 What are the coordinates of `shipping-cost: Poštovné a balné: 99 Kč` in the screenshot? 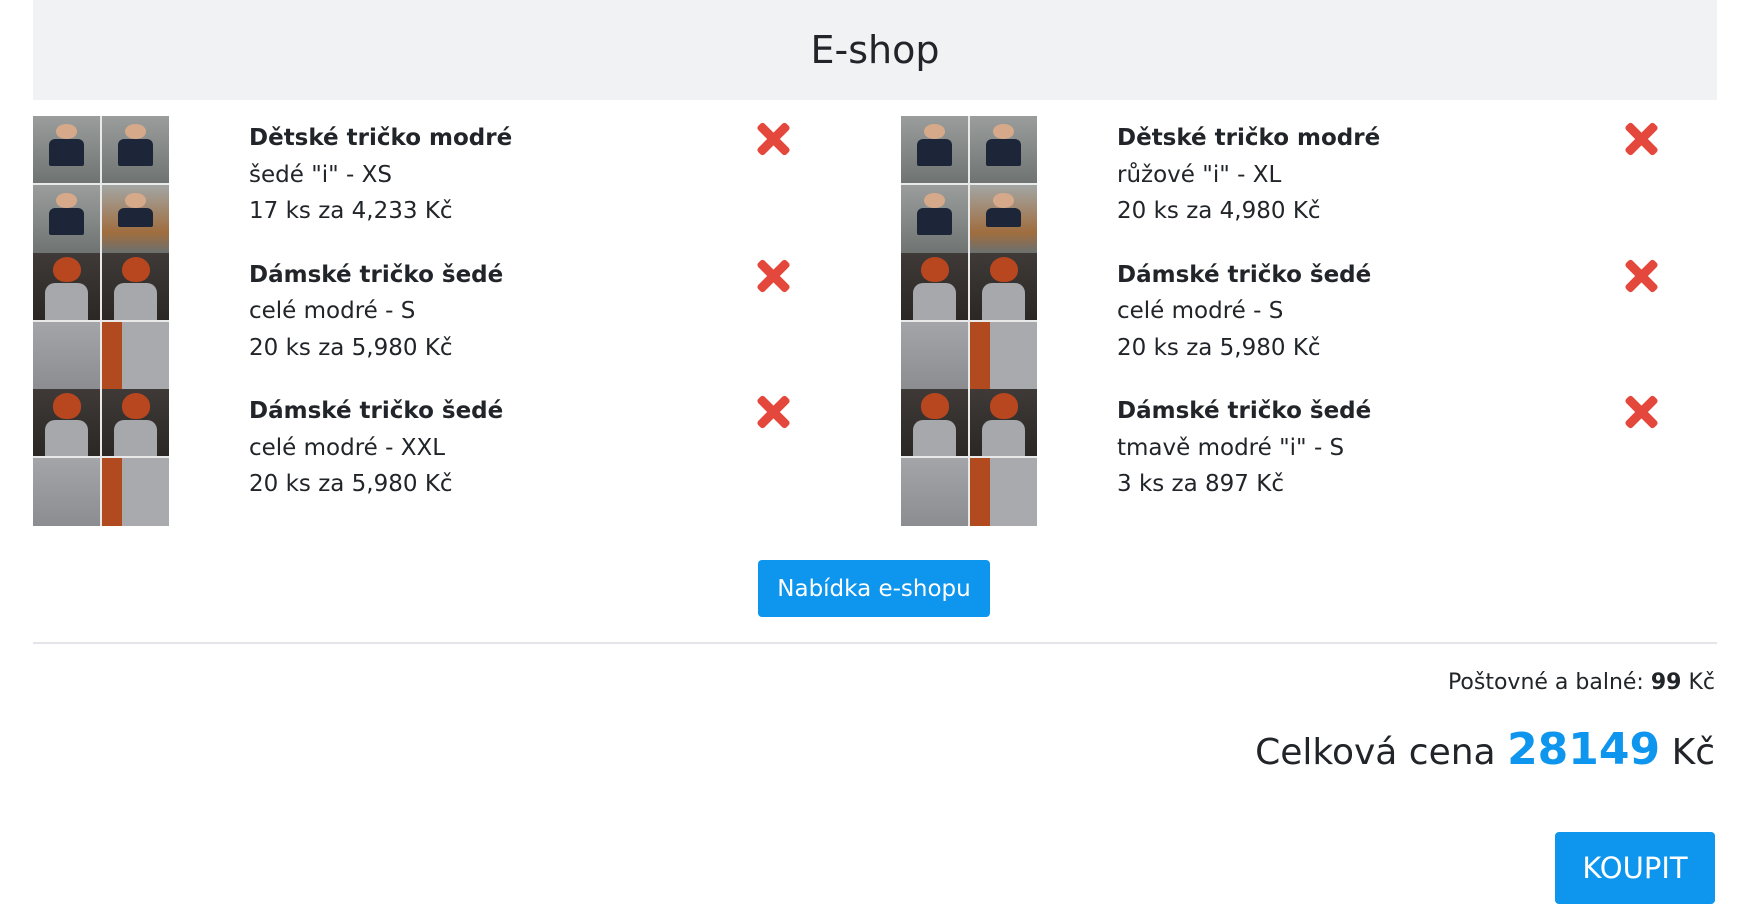 It's located at (1581, 682).